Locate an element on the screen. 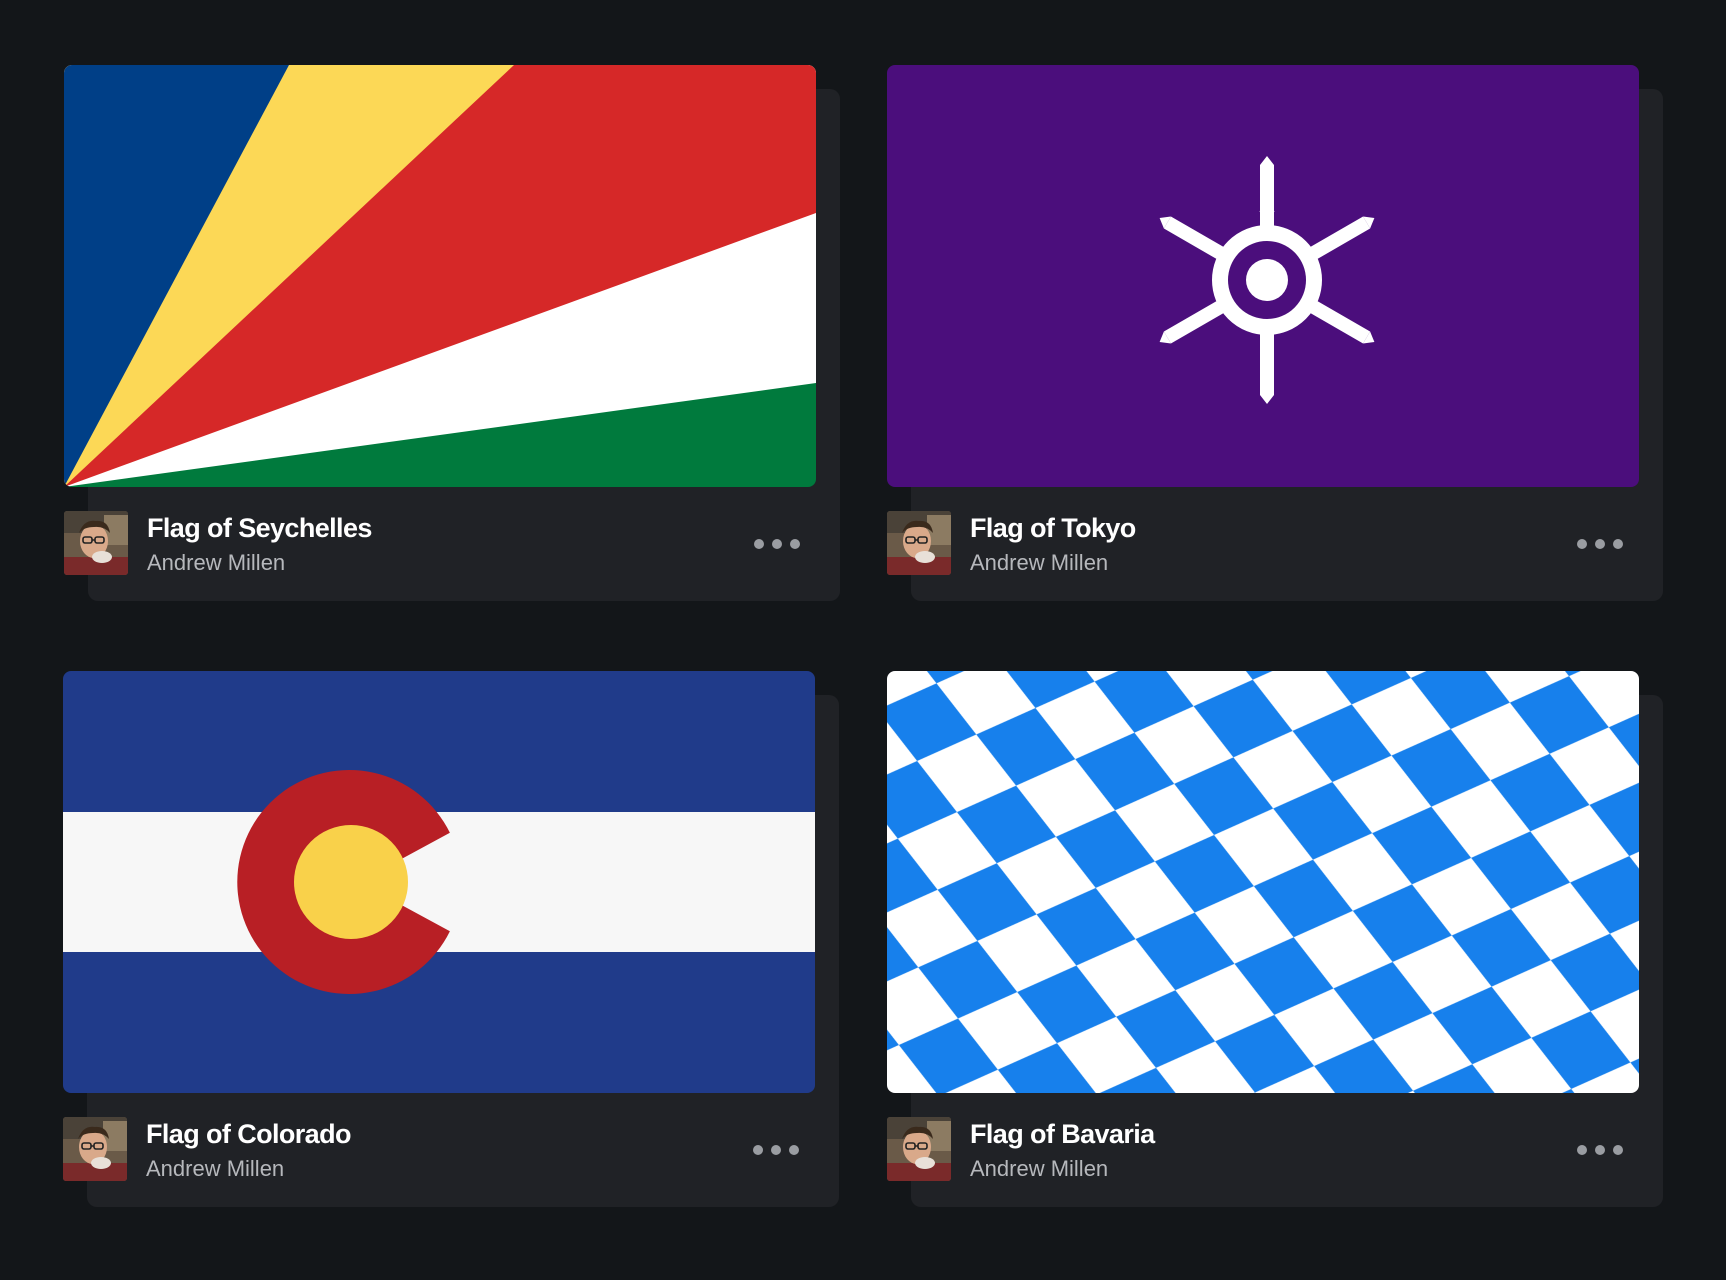  card-meta: Flag of Seychelles Andrew Millen is located at coordinates (440, 544).